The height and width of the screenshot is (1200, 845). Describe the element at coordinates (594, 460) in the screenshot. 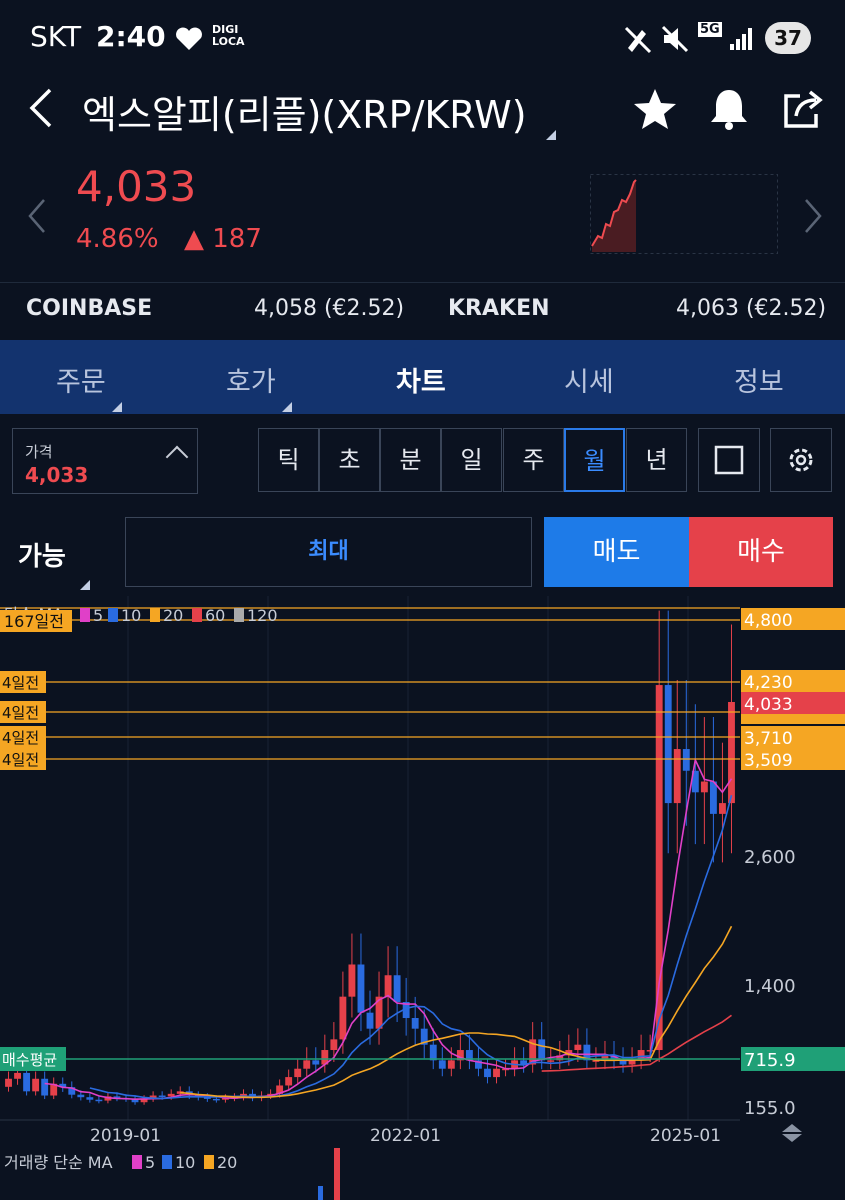

I see `period-month: 월` at that location.